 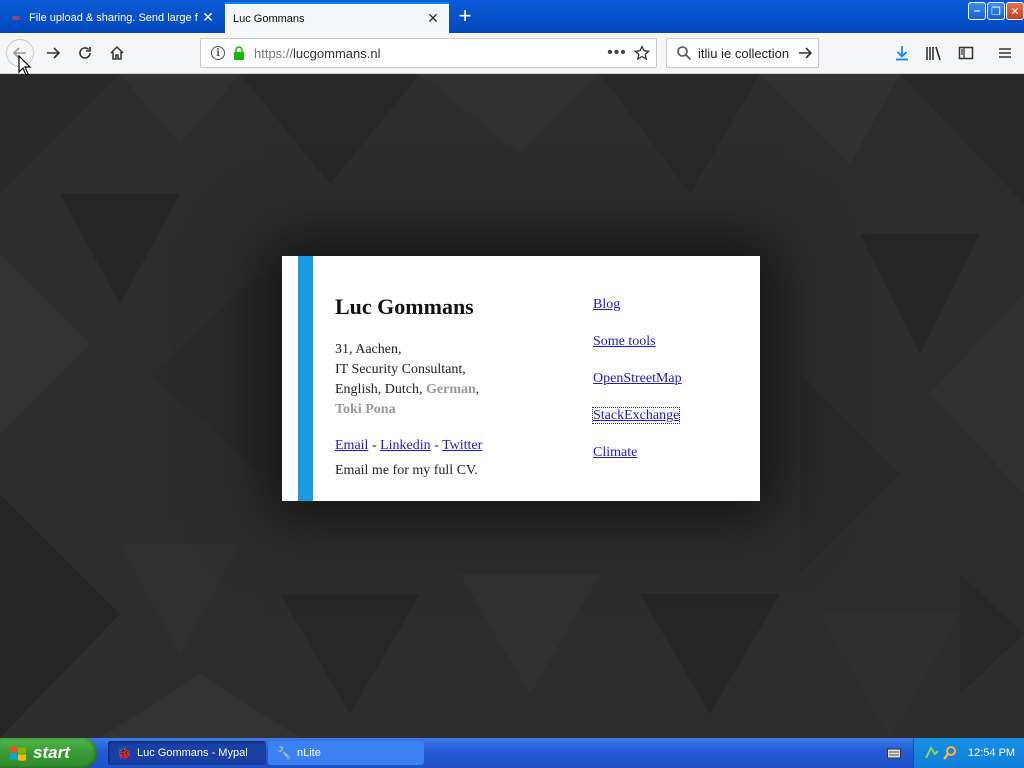 I want to click on tab-title: File upload & sharing. Send large f, so click(x=113, y=17).